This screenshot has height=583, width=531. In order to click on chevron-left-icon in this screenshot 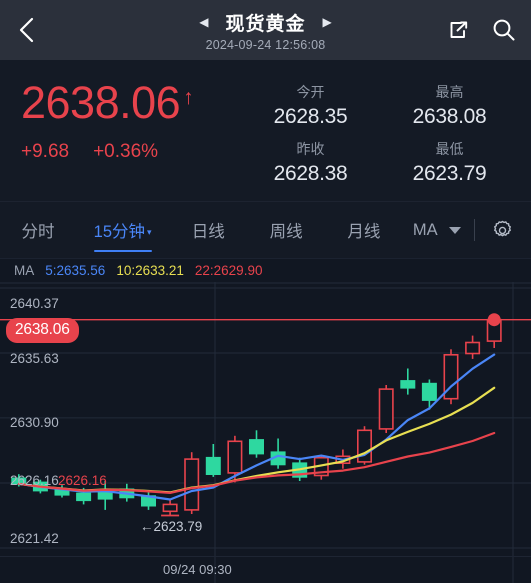, I will do `click(26, 30)`.